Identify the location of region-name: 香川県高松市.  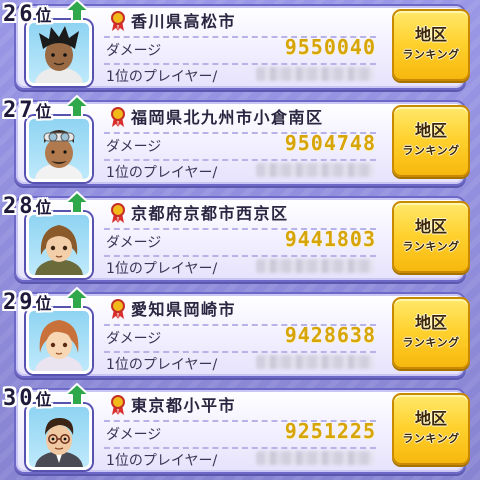
(184, 21).